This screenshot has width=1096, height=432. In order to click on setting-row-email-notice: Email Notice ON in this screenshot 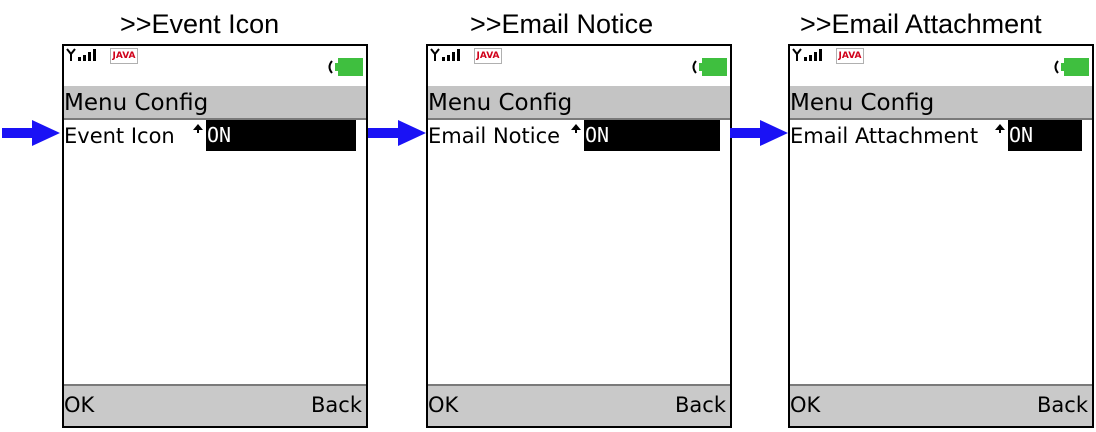, I will do `click(579, 136)`.